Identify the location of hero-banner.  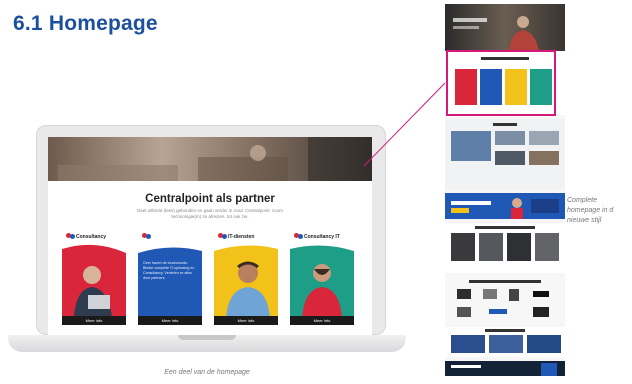
(210, 159).